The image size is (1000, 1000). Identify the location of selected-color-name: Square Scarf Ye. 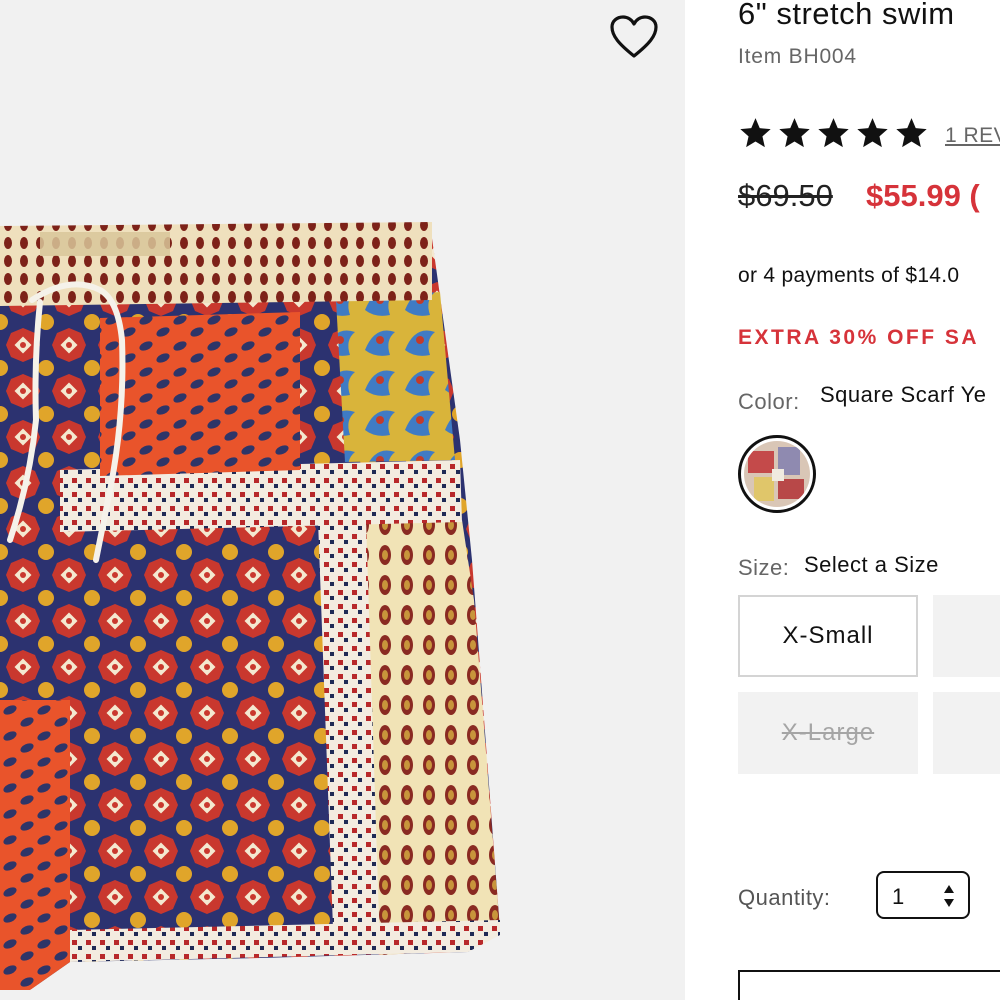
(903, 394).